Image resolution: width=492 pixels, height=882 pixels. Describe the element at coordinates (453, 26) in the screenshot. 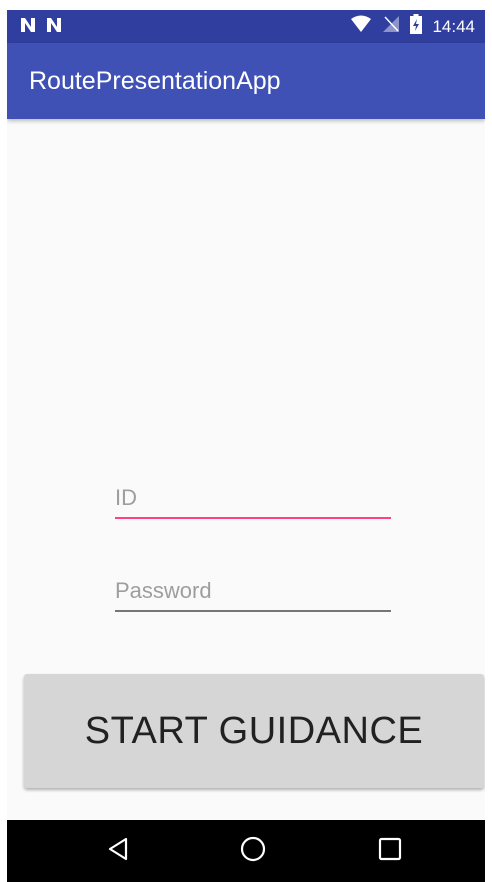

I see `status-time: 14:44` at that location.